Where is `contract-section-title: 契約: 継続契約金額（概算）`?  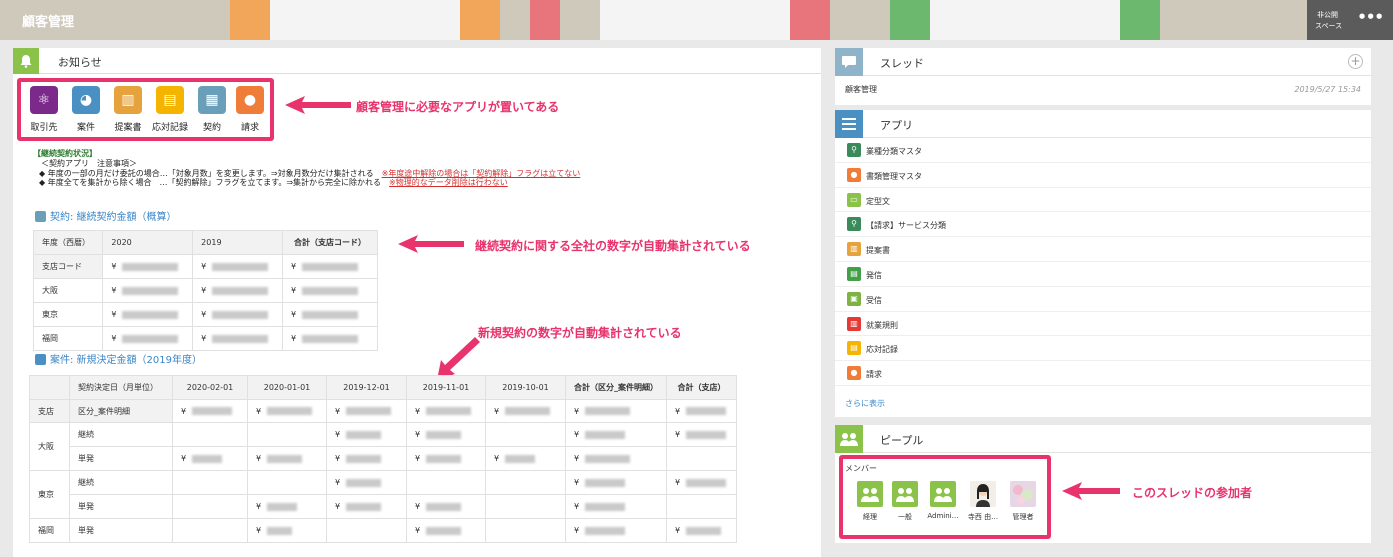
contract-section-title: 契約: 継続契約金額（概算） is located at coordinates (106, 215).